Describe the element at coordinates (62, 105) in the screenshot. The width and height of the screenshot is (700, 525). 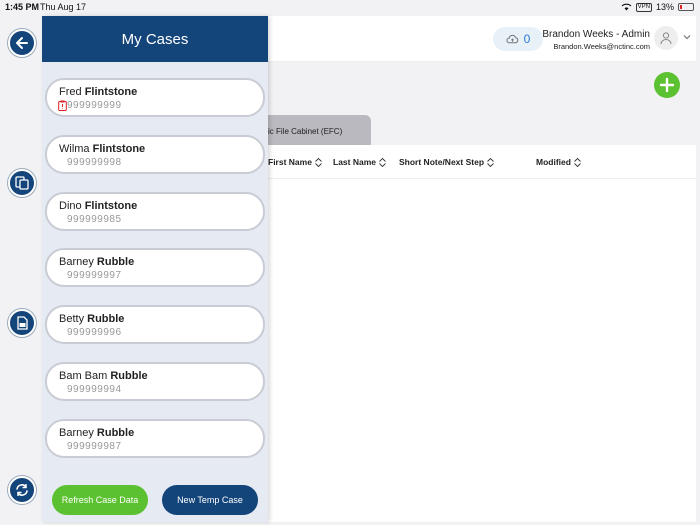
I see `clipboard-alert-icon` at that location.